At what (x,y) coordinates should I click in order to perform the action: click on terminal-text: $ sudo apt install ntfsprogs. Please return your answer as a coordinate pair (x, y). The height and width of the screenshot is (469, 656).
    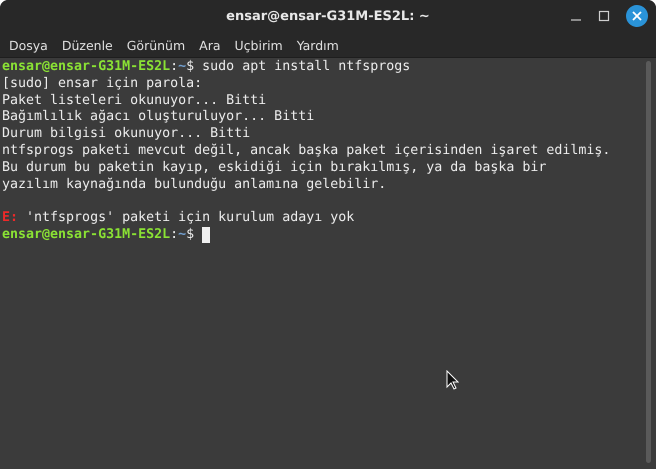
    Looking at the image, I should click on (298, 67).